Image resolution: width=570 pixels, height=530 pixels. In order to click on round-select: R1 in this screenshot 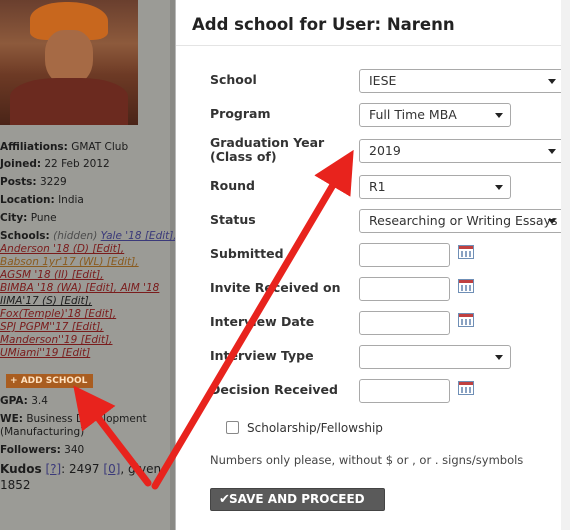, I will do `click(435, 187)`.